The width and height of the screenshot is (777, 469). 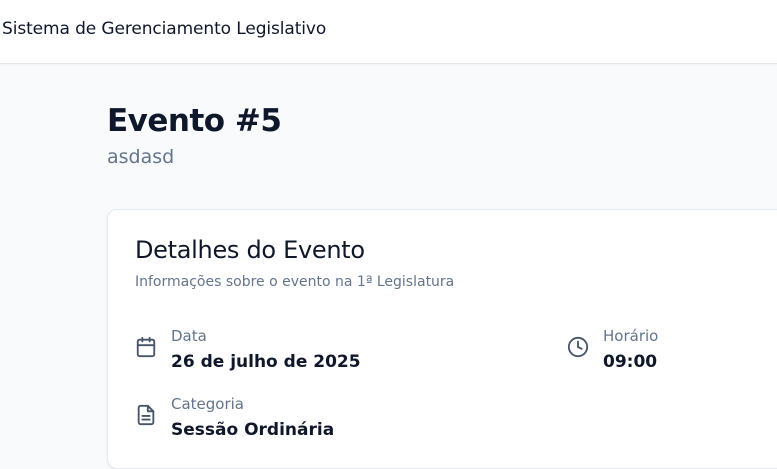 What do you see at coordinates (266, 362) in the screenshot?
I see `date-value: 26 de julho de 2025` at bounding box center [266, 362].